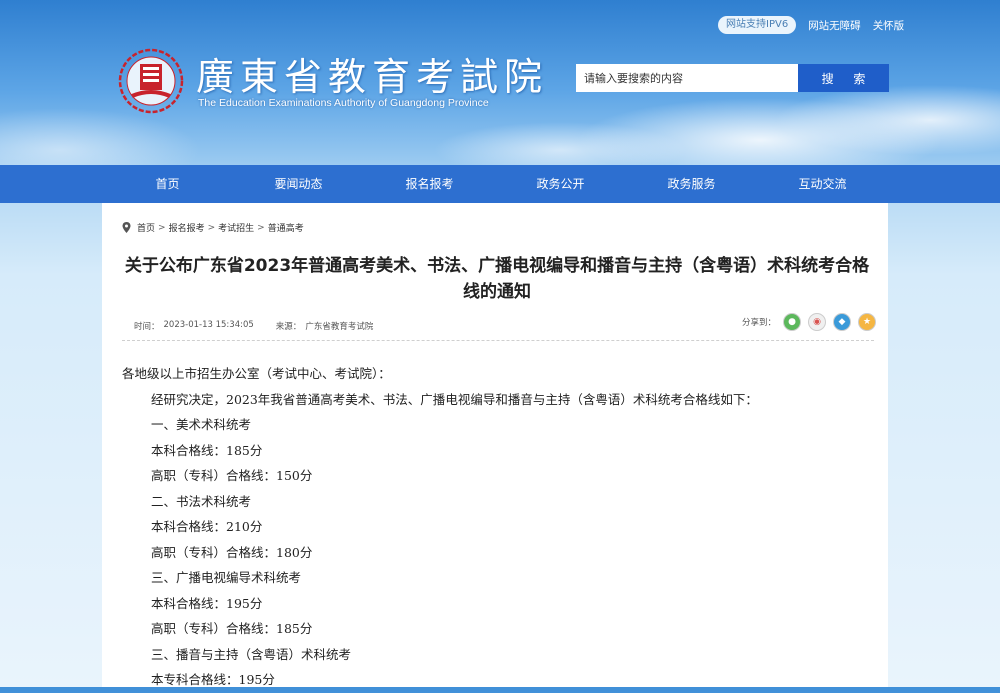 Image resolution: width=1000 pixels, height=693 pixels. What do you see at coordinates (691, 184) in the screenshot?
I see `nav-item-services: 政务服务` at bounding box center [691, 184].